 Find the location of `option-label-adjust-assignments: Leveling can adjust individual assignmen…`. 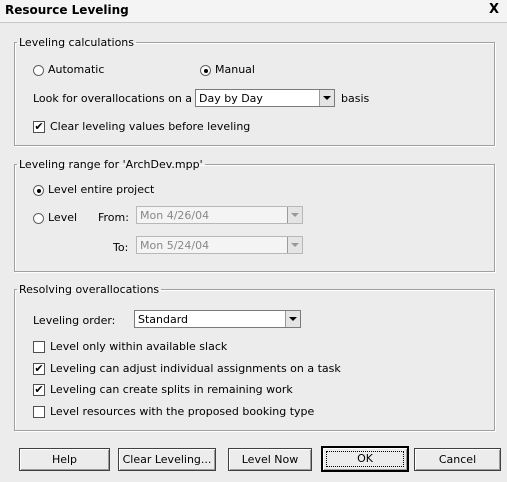

option-label-adjust-assignments: Leveling can adjust individual assignmen… is located at coordinates (195, 368).